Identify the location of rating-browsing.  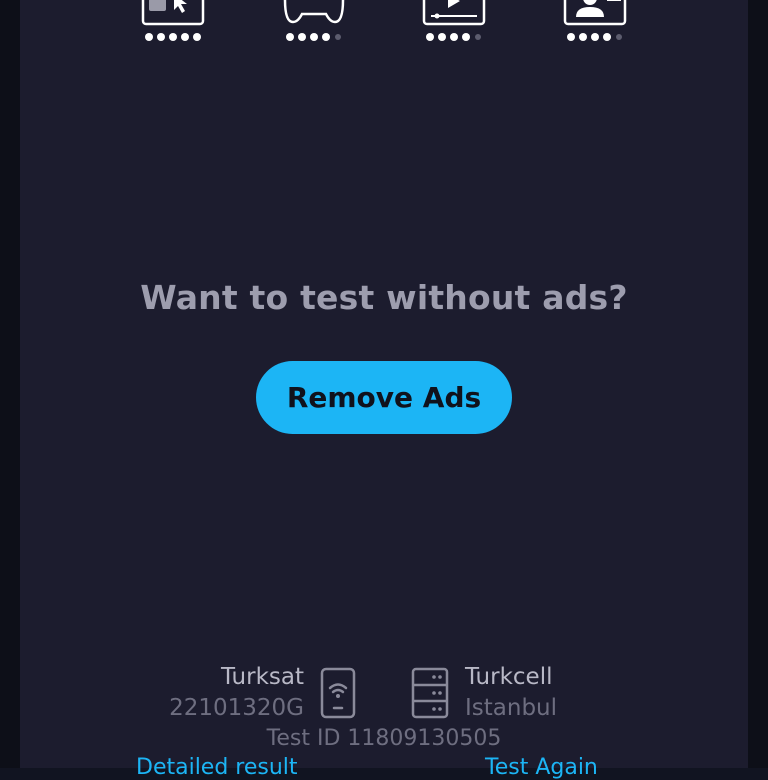
(173, 22).